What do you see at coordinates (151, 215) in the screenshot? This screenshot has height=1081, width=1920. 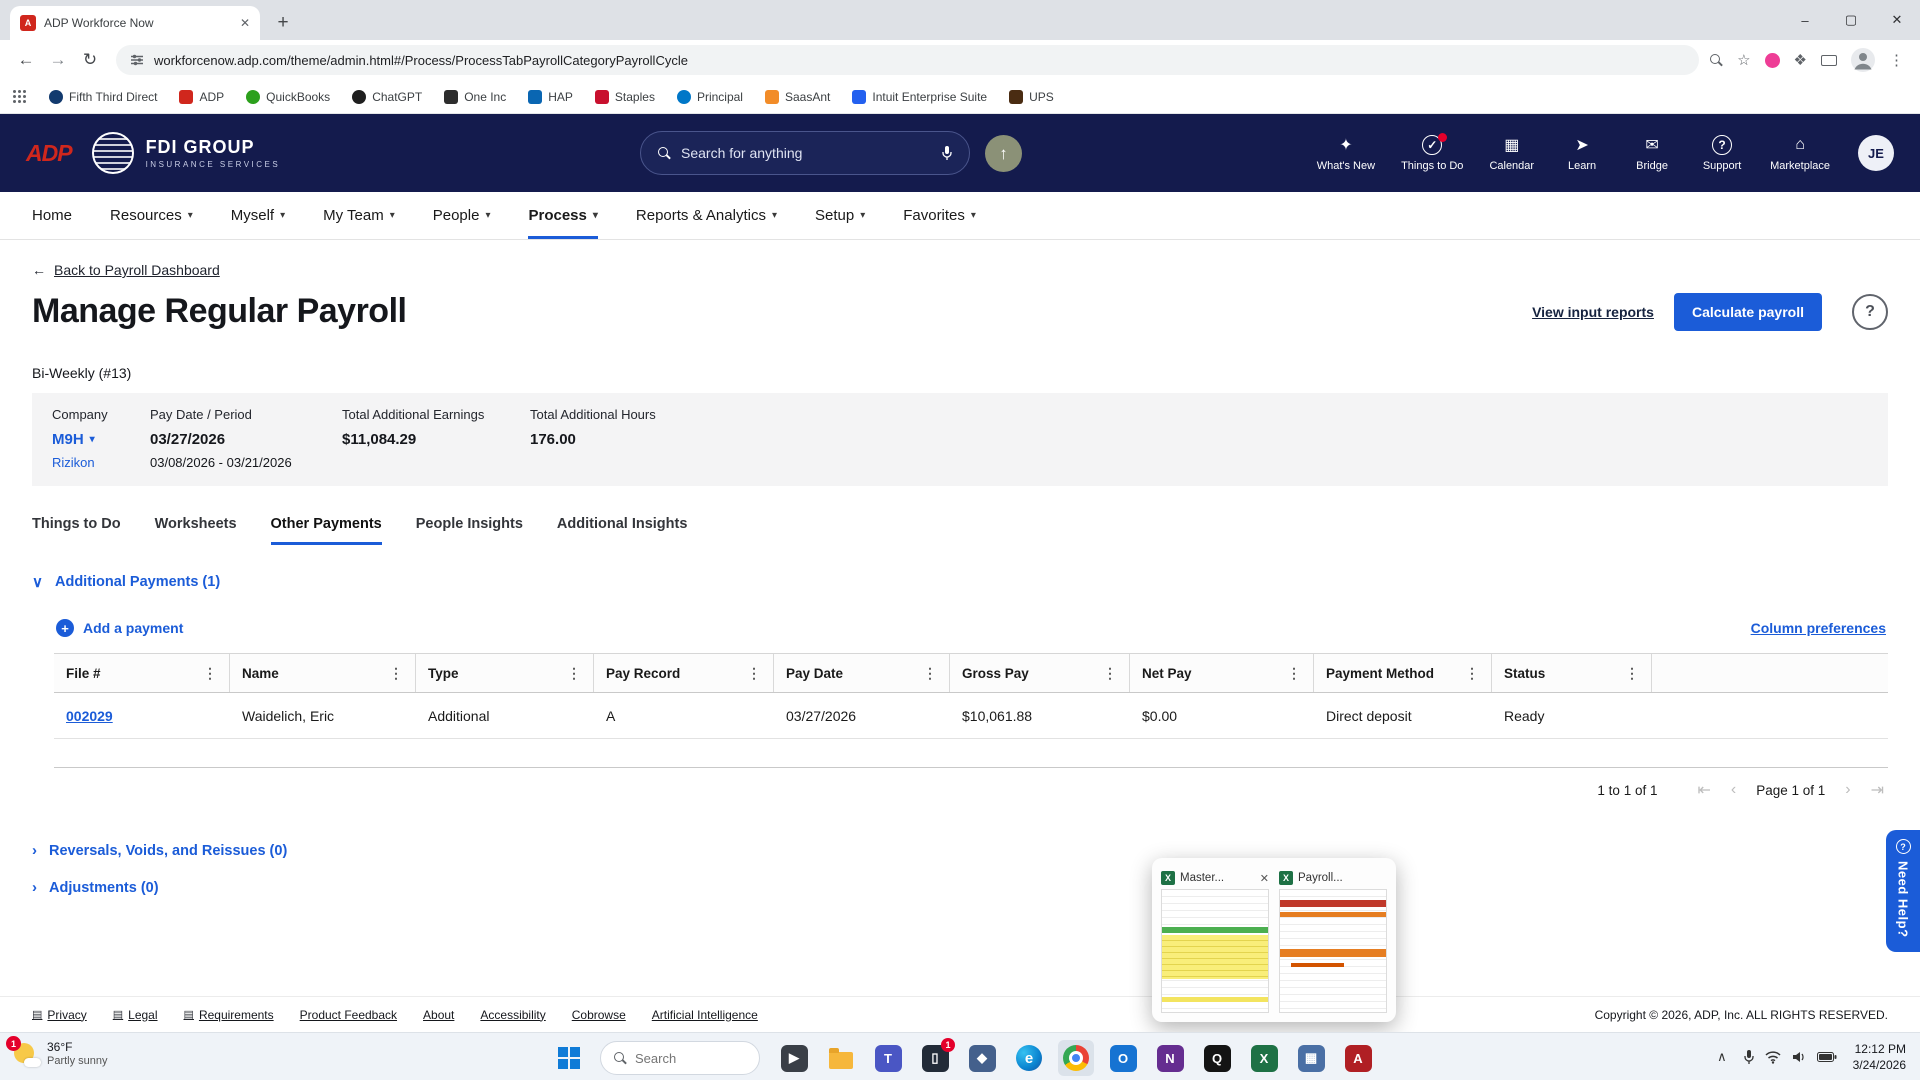 I see `nav-item-resources: Resources ▾` at bounding box center [151, 215].